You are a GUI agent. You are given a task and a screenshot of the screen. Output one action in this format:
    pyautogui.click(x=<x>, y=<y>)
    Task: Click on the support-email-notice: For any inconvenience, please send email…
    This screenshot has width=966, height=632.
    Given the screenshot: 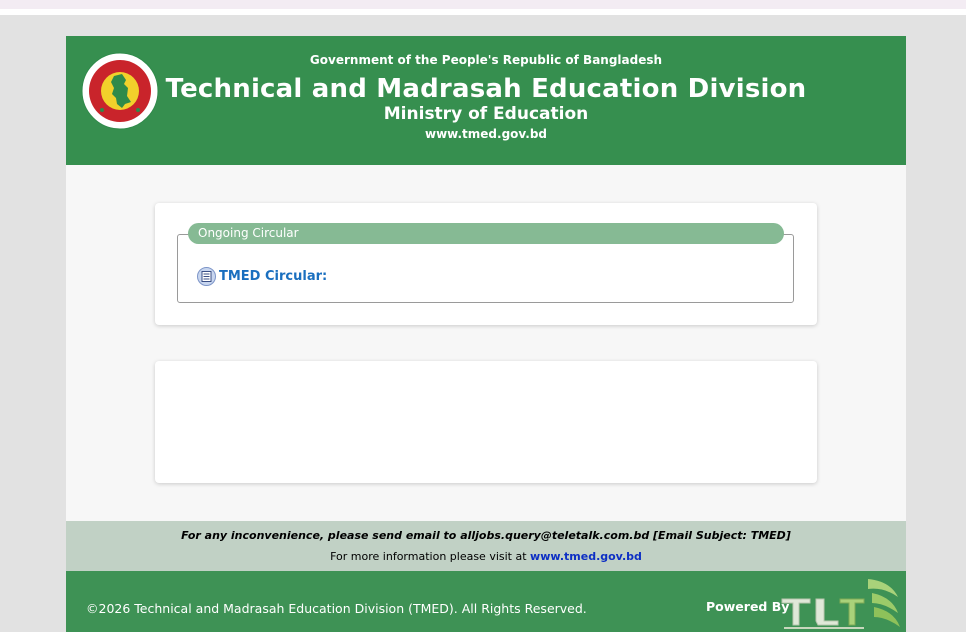 What is the action you would take?
    pyautogui.click(x=486, y=535)
    